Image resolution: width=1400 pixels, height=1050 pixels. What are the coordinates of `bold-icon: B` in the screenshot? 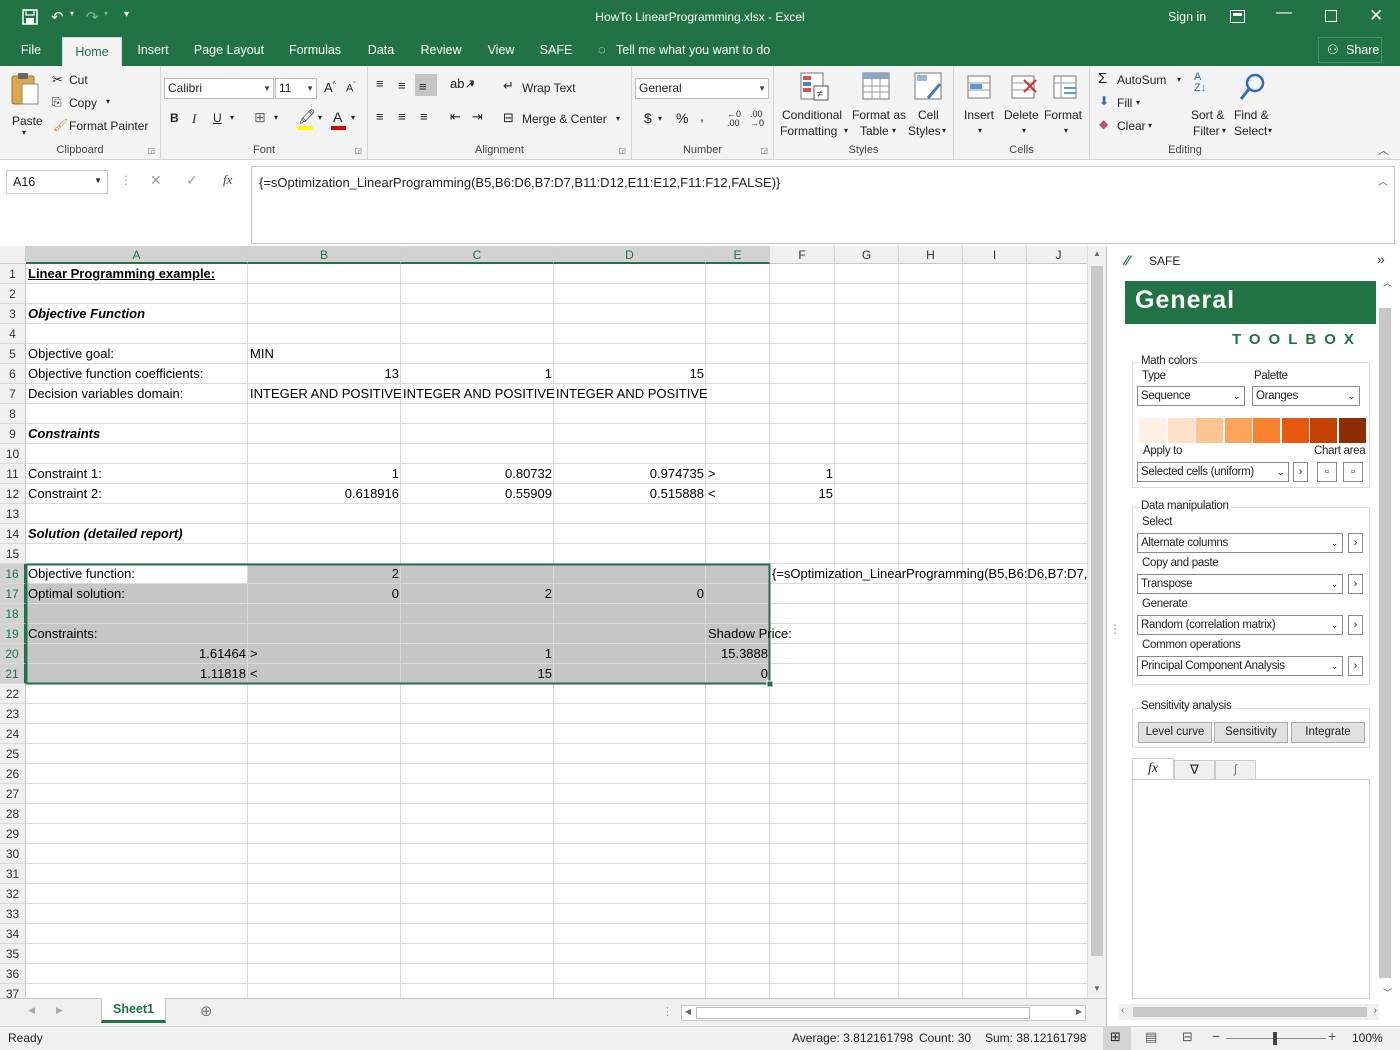 It's located at (174, 118).